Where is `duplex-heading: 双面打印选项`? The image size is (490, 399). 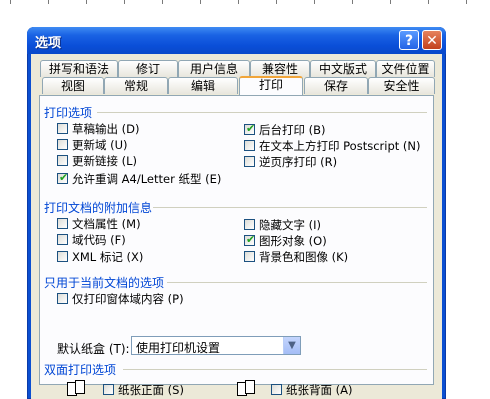 duplex-heading: 双面打印选项 is located at coordinates (80, 370).